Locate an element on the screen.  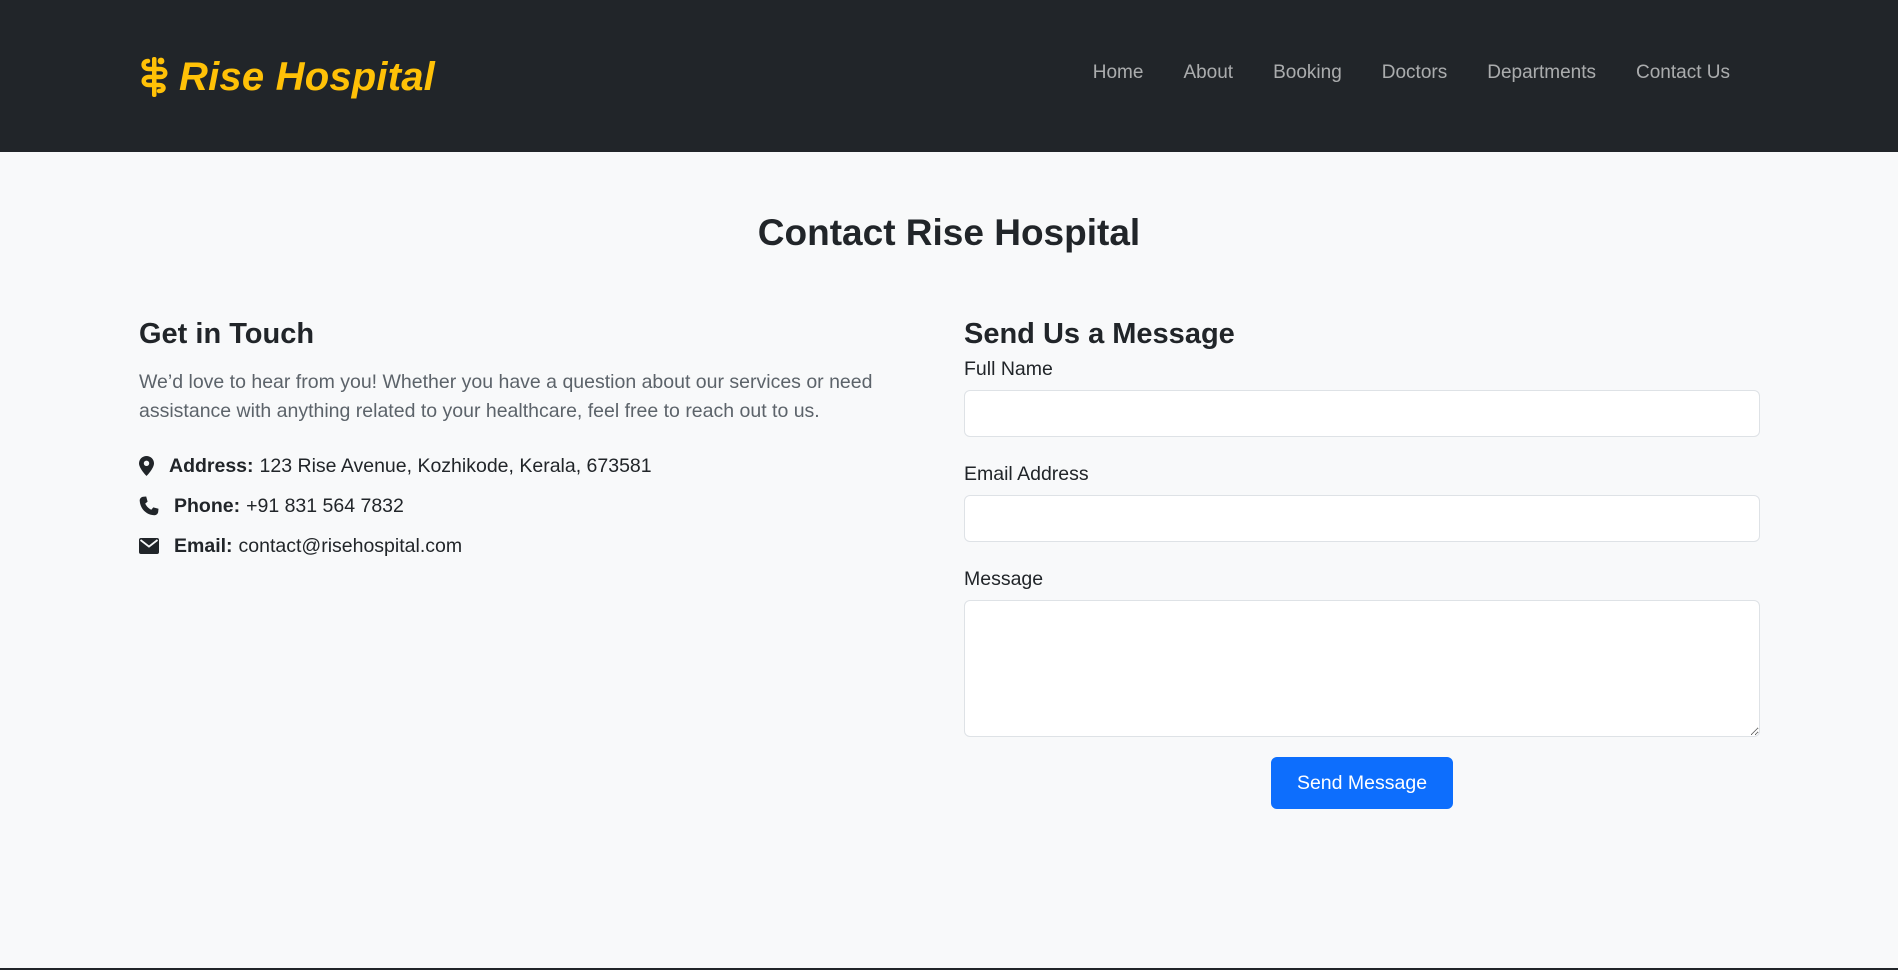
email-address-input is located at coordinates (1362, 518).